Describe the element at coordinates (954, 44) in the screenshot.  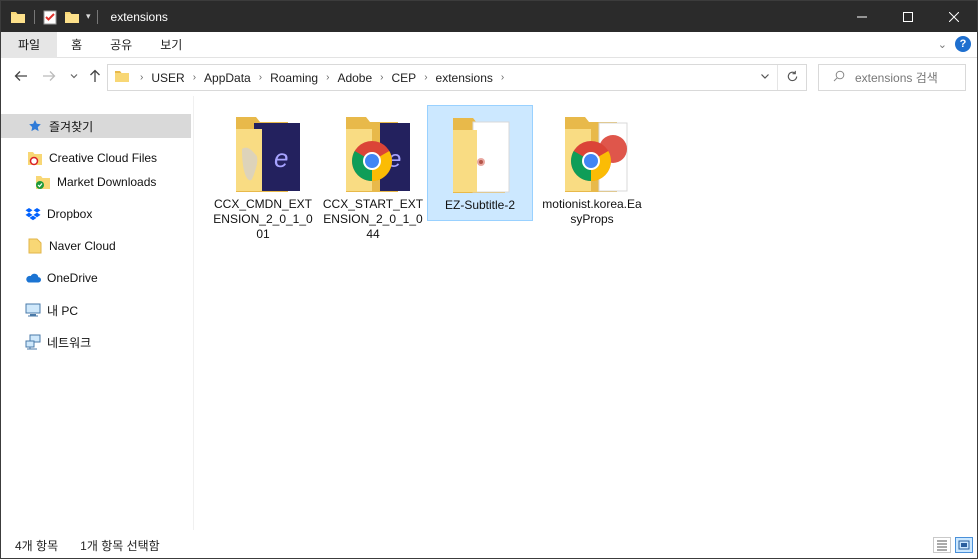
I see `ribbon-right-controls: ⌄ ?` at that location.